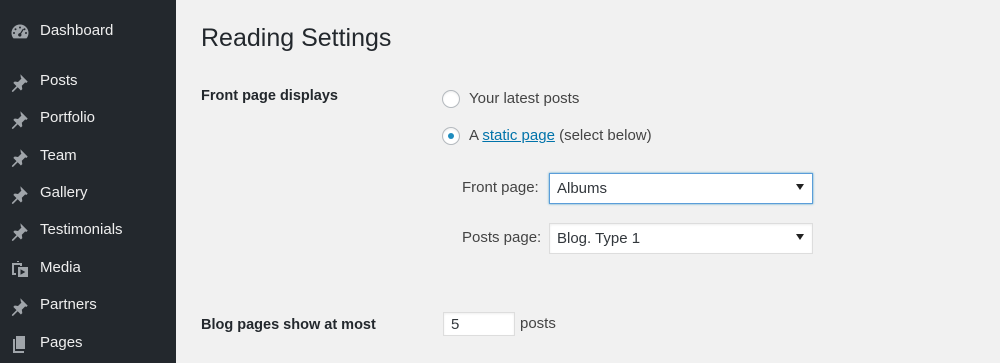  I want to click on pages-icon, so click(20, 344).